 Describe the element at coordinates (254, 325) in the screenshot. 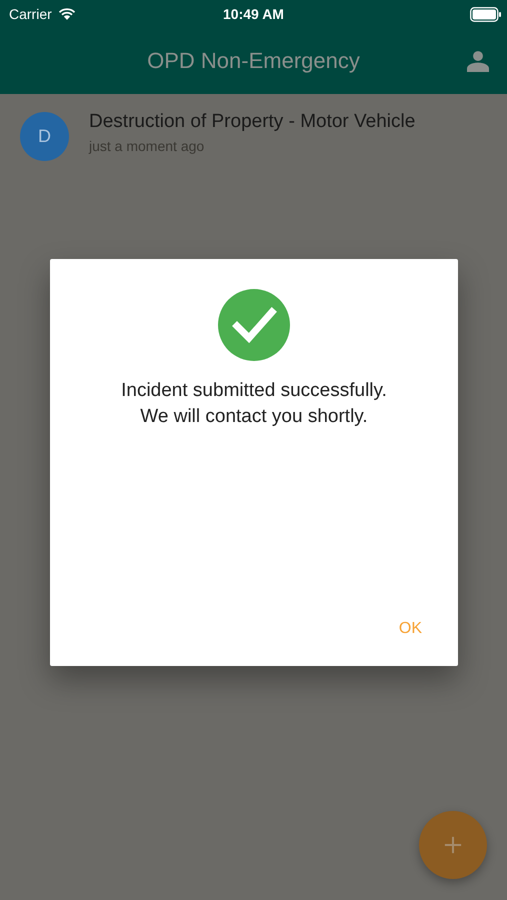

I see `check-circle-icon` at that location.